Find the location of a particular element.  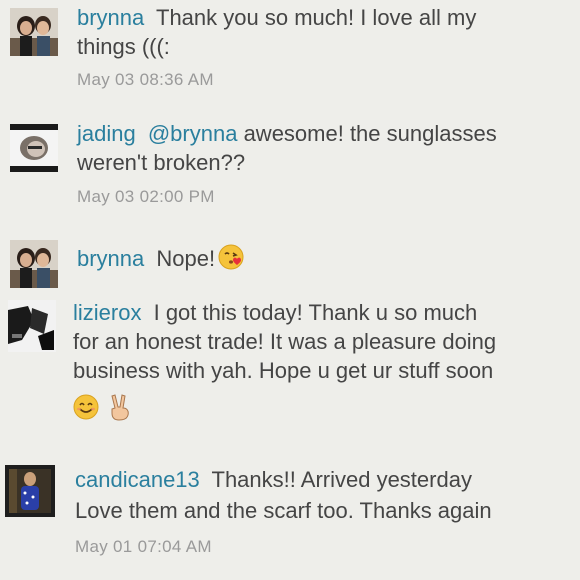

comment-body: awesome! the sunglasses weren't broken?? is located at coordinates (287, 148).